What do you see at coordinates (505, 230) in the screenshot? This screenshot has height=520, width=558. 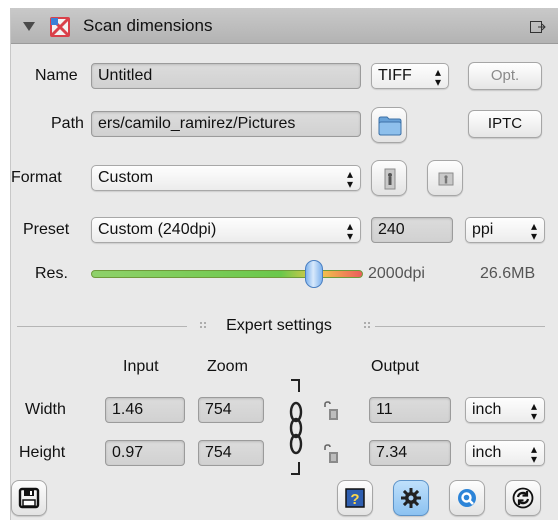 I see `resolution-unit-select: ppi ▴ ▾` at bounding box center [505, 230].